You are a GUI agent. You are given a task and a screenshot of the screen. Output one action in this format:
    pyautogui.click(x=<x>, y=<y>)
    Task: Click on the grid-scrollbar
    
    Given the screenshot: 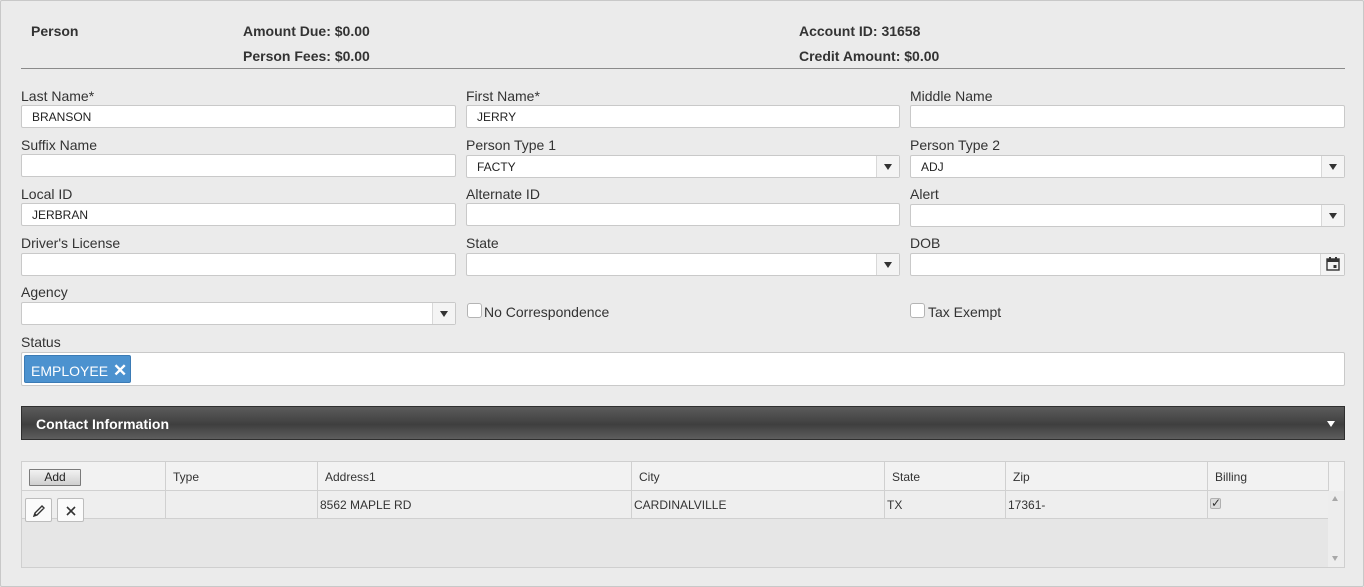 What is the action you would take?
    pyautogui.click(x=1336, y=529)
    